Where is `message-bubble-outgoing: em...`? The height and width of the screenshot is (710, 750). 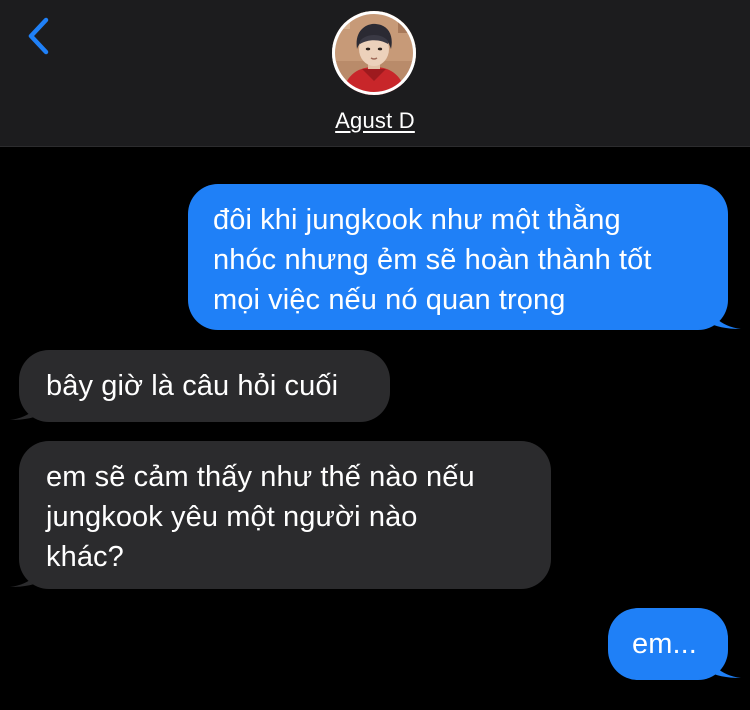 message-bubble-outgoing: em... is located at coordinates (668, 644).